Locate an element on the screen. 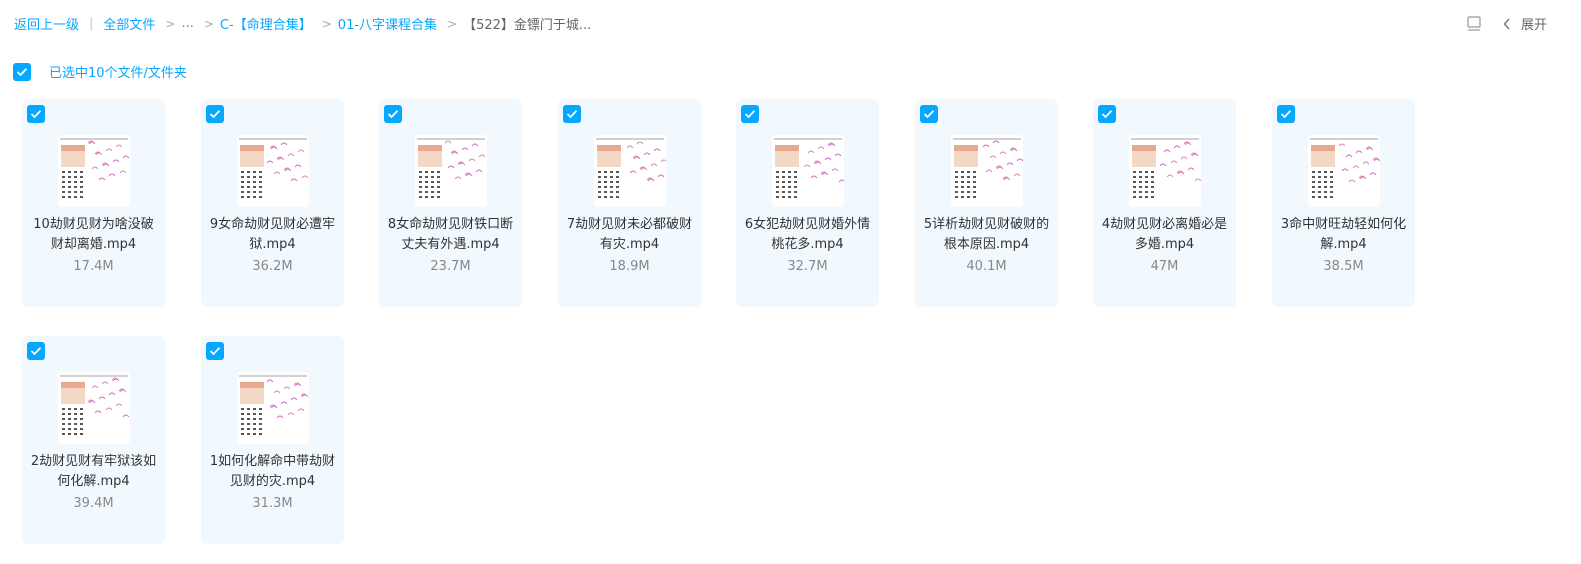  file-name: 6女犯劫财见财婚外情桃花多.mp4 is located at coordinates (807, 235).